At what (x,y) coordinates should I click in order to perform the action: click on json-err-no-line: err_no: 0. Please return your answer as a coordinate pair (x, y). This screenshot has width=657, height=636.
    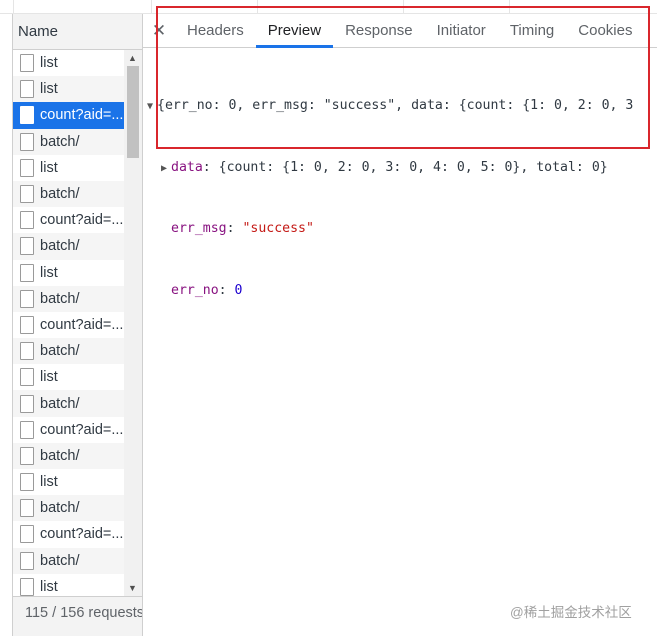
    Looking at the image, I should click on (207, 290).